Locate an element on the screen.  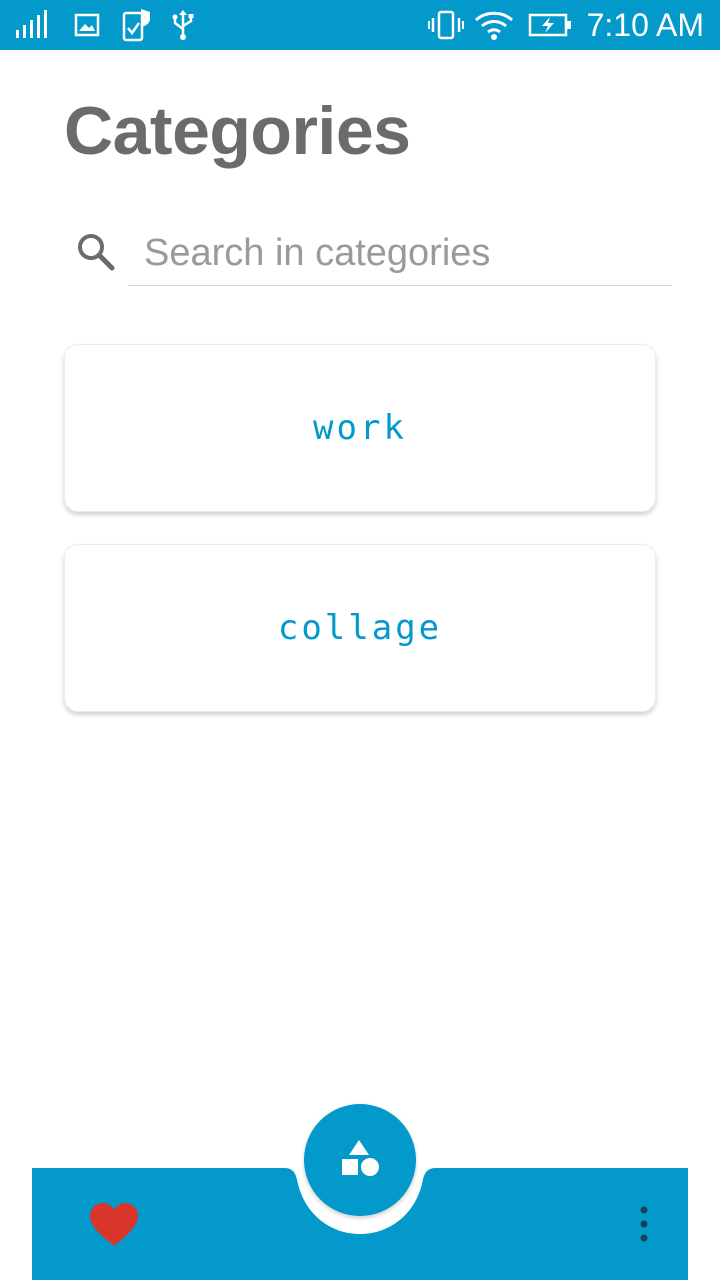
category-label: collage is located at coordinates (360, 628).